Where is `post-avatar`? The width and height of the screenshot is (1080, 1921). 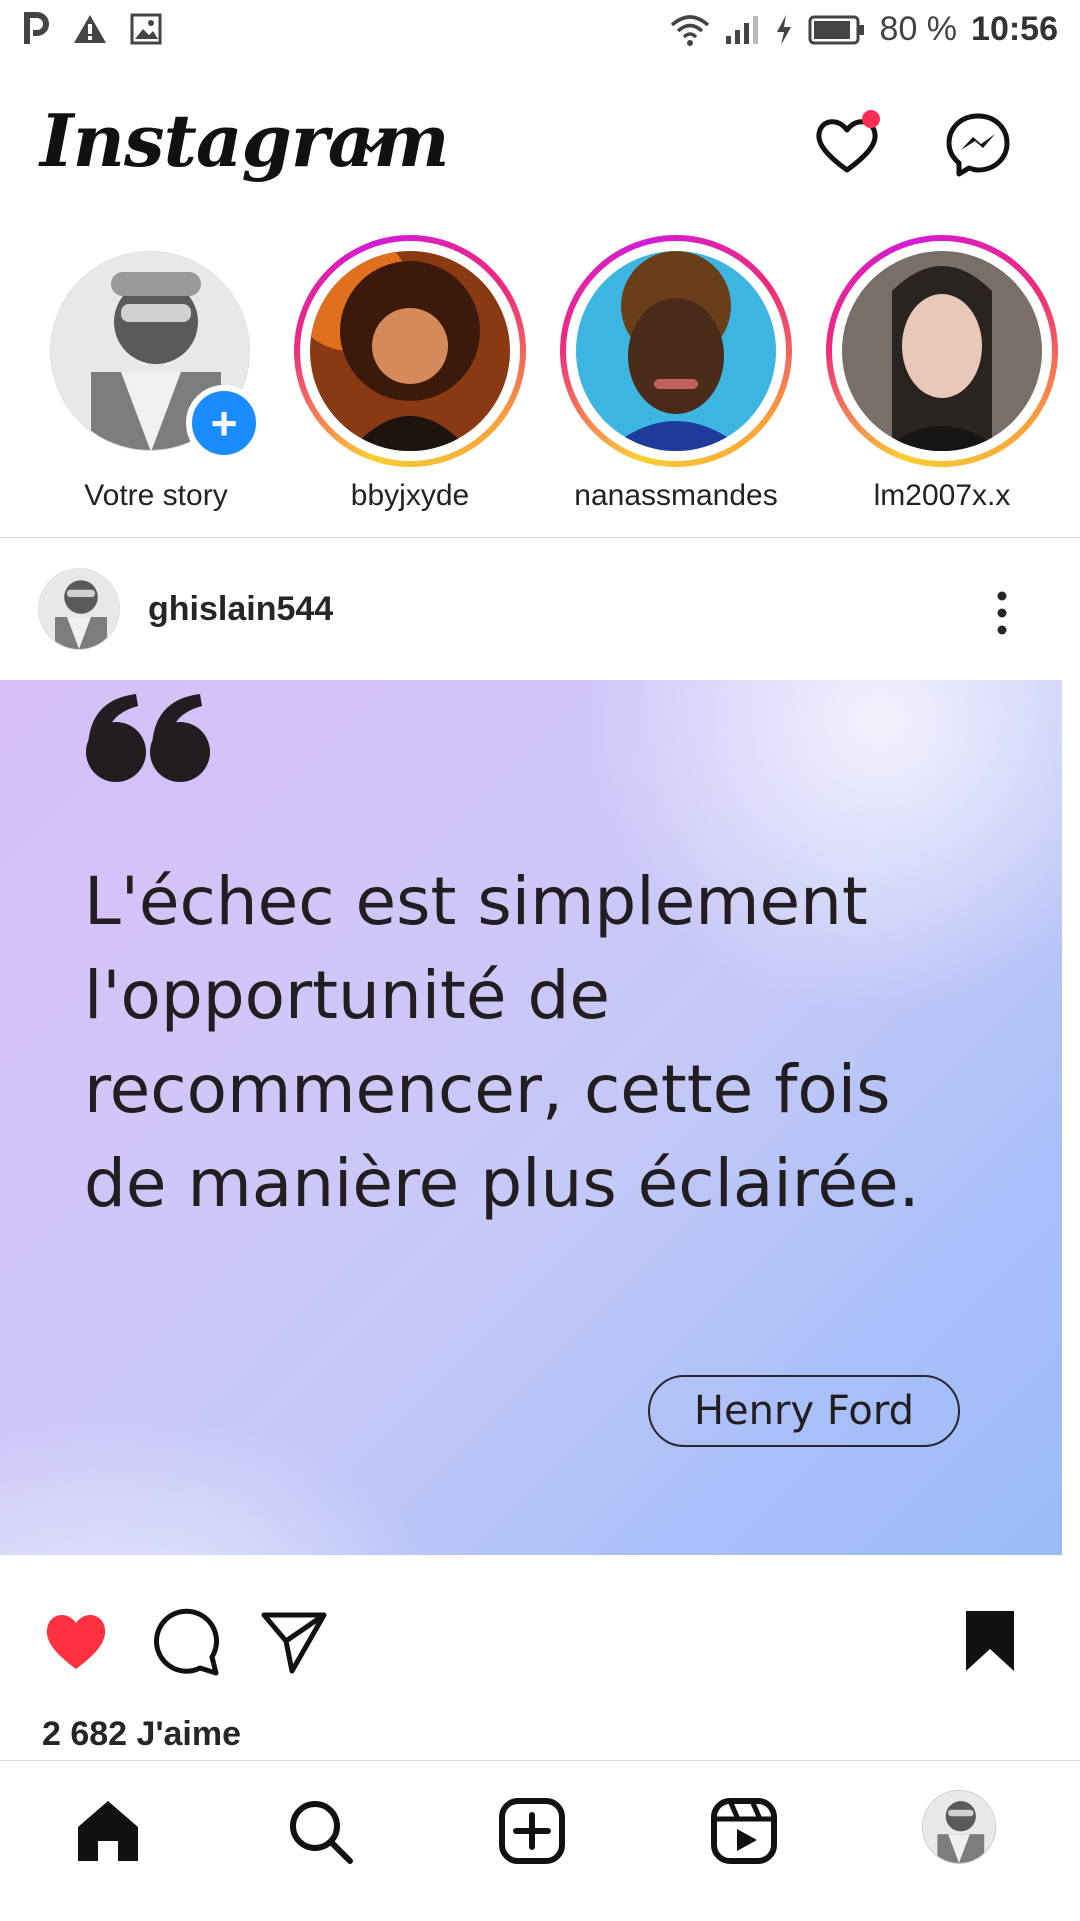 post-avatar is located at coordinates (79, 609).